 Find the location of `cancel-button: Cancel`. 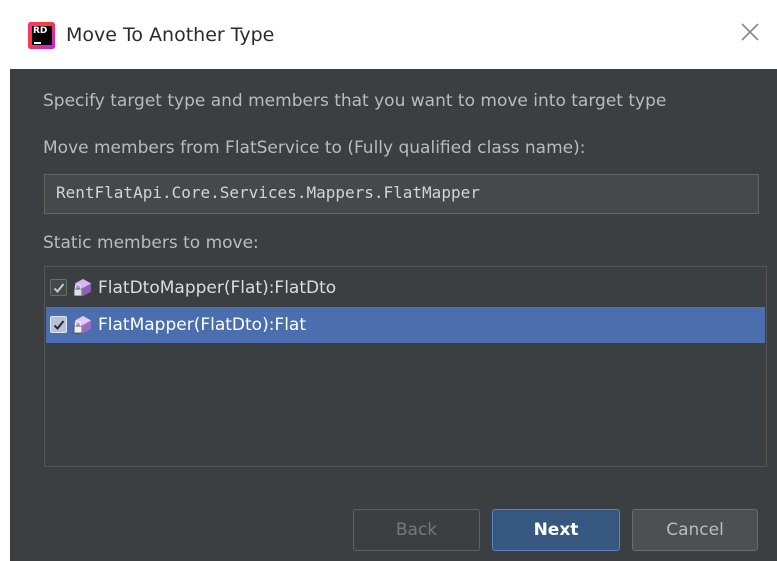

cancel-button: Cancel is located at coordinates (695, 530).